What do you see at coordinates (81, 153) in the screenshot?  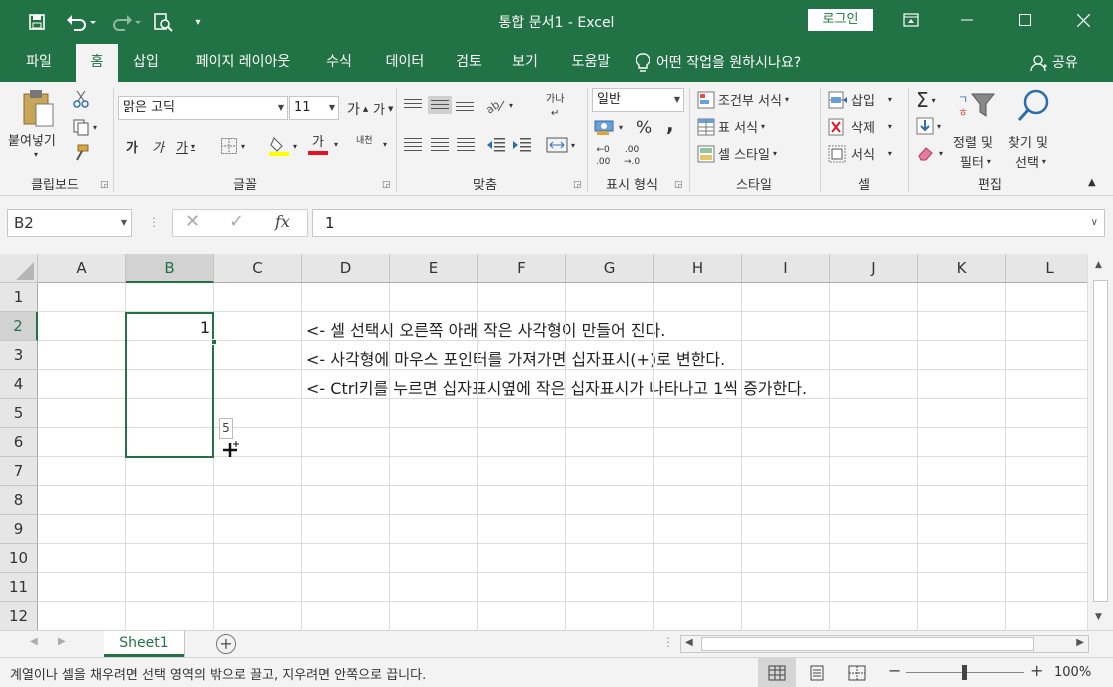 I see `format-painter-icon` at bounding box center [81, 153].